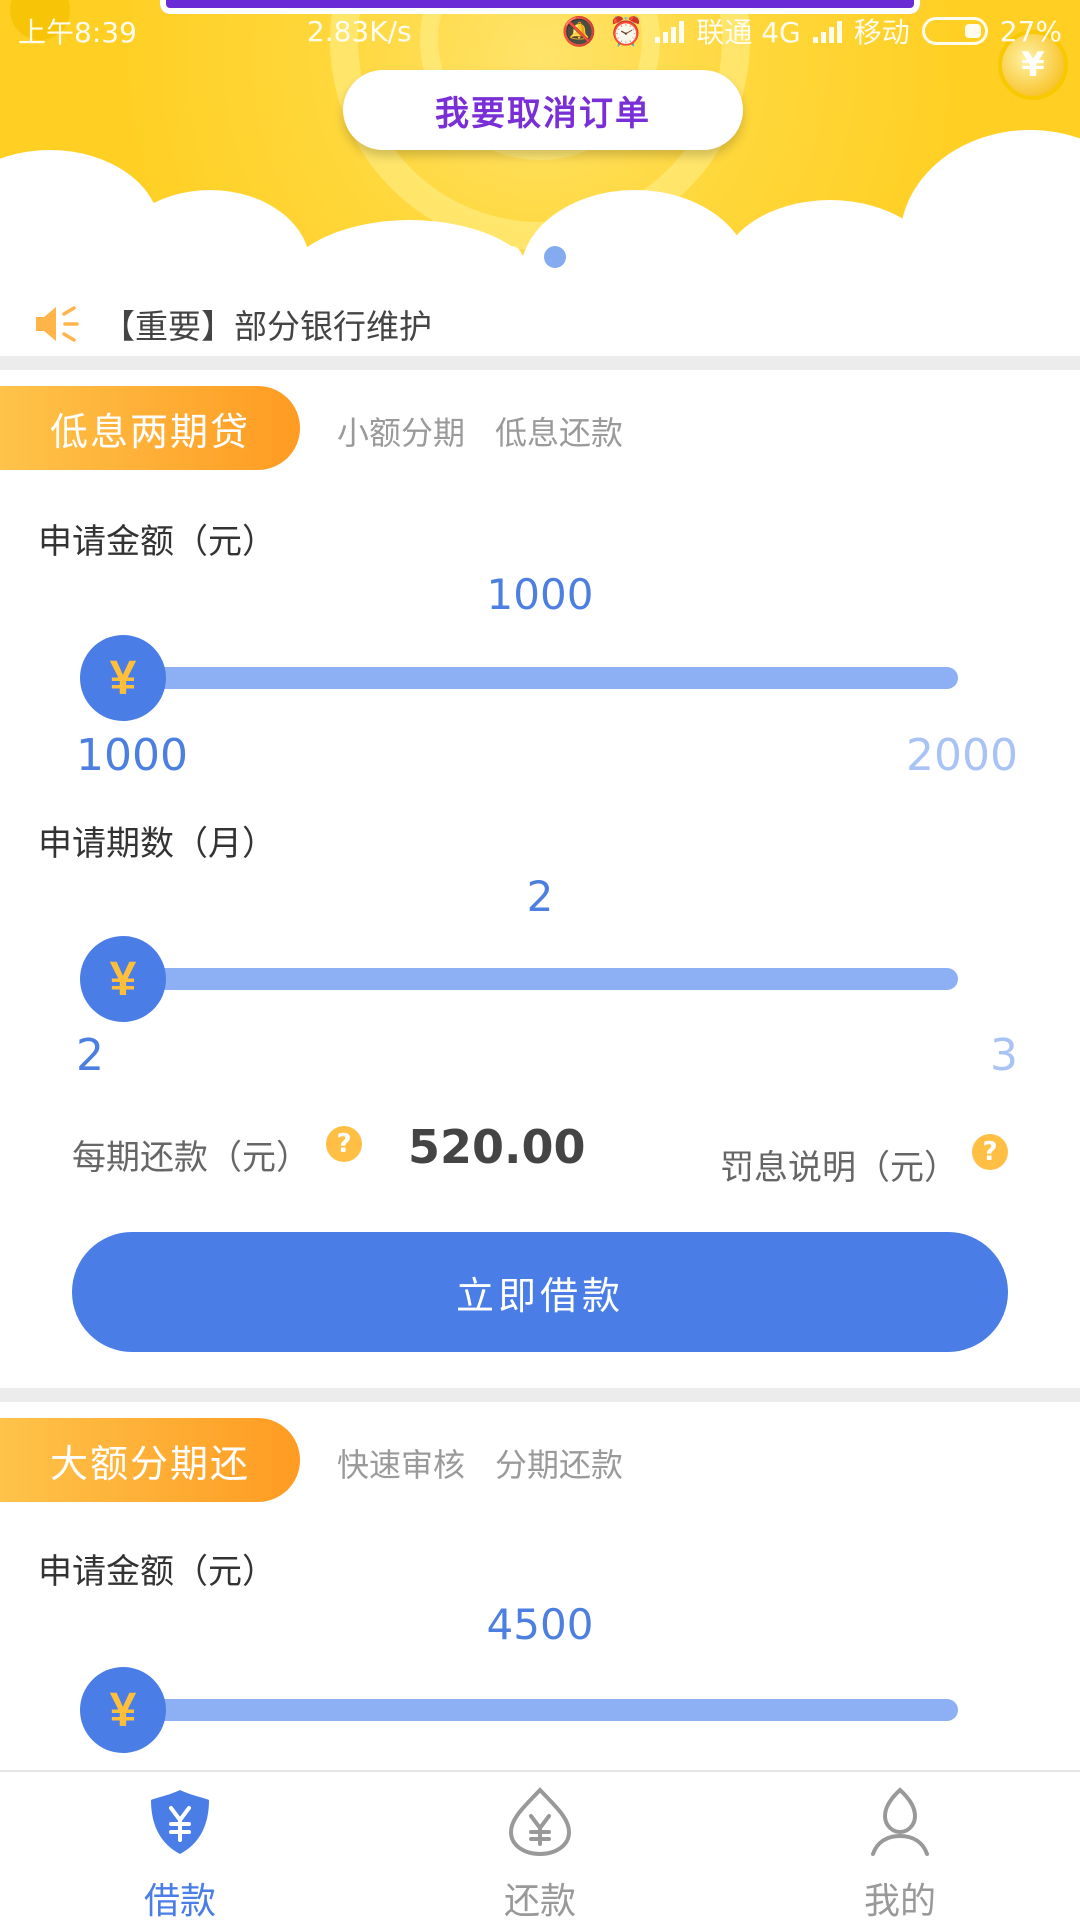  Describe the element at coordinates (540, 1624) in the screenshot. I see `amount-value: 4500` at that location.